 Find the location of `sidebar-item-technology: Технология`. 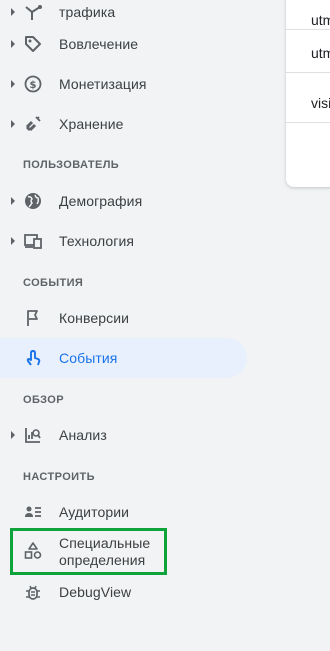

sidebar-item-technology: Технология is located at coordinates (123, 241).